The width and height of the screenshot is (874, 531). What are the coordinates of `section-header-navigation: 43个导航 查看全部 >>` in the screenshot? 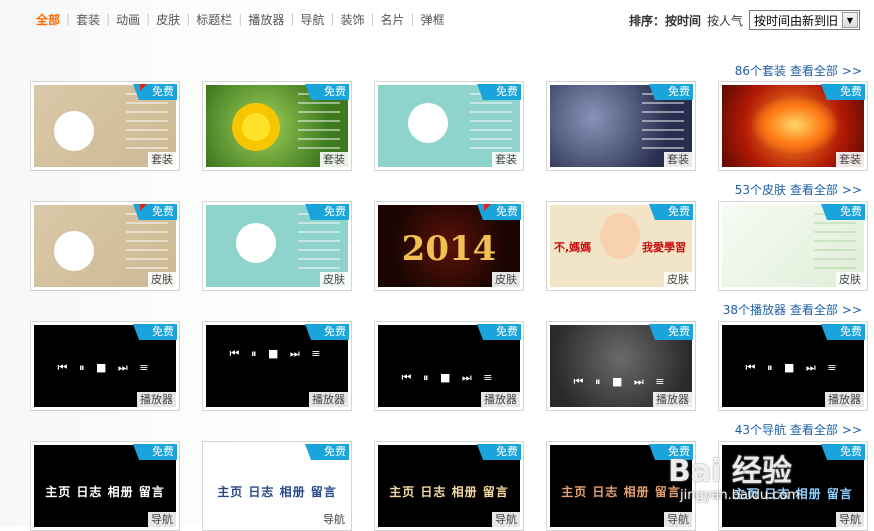 It's located at (798, 429).